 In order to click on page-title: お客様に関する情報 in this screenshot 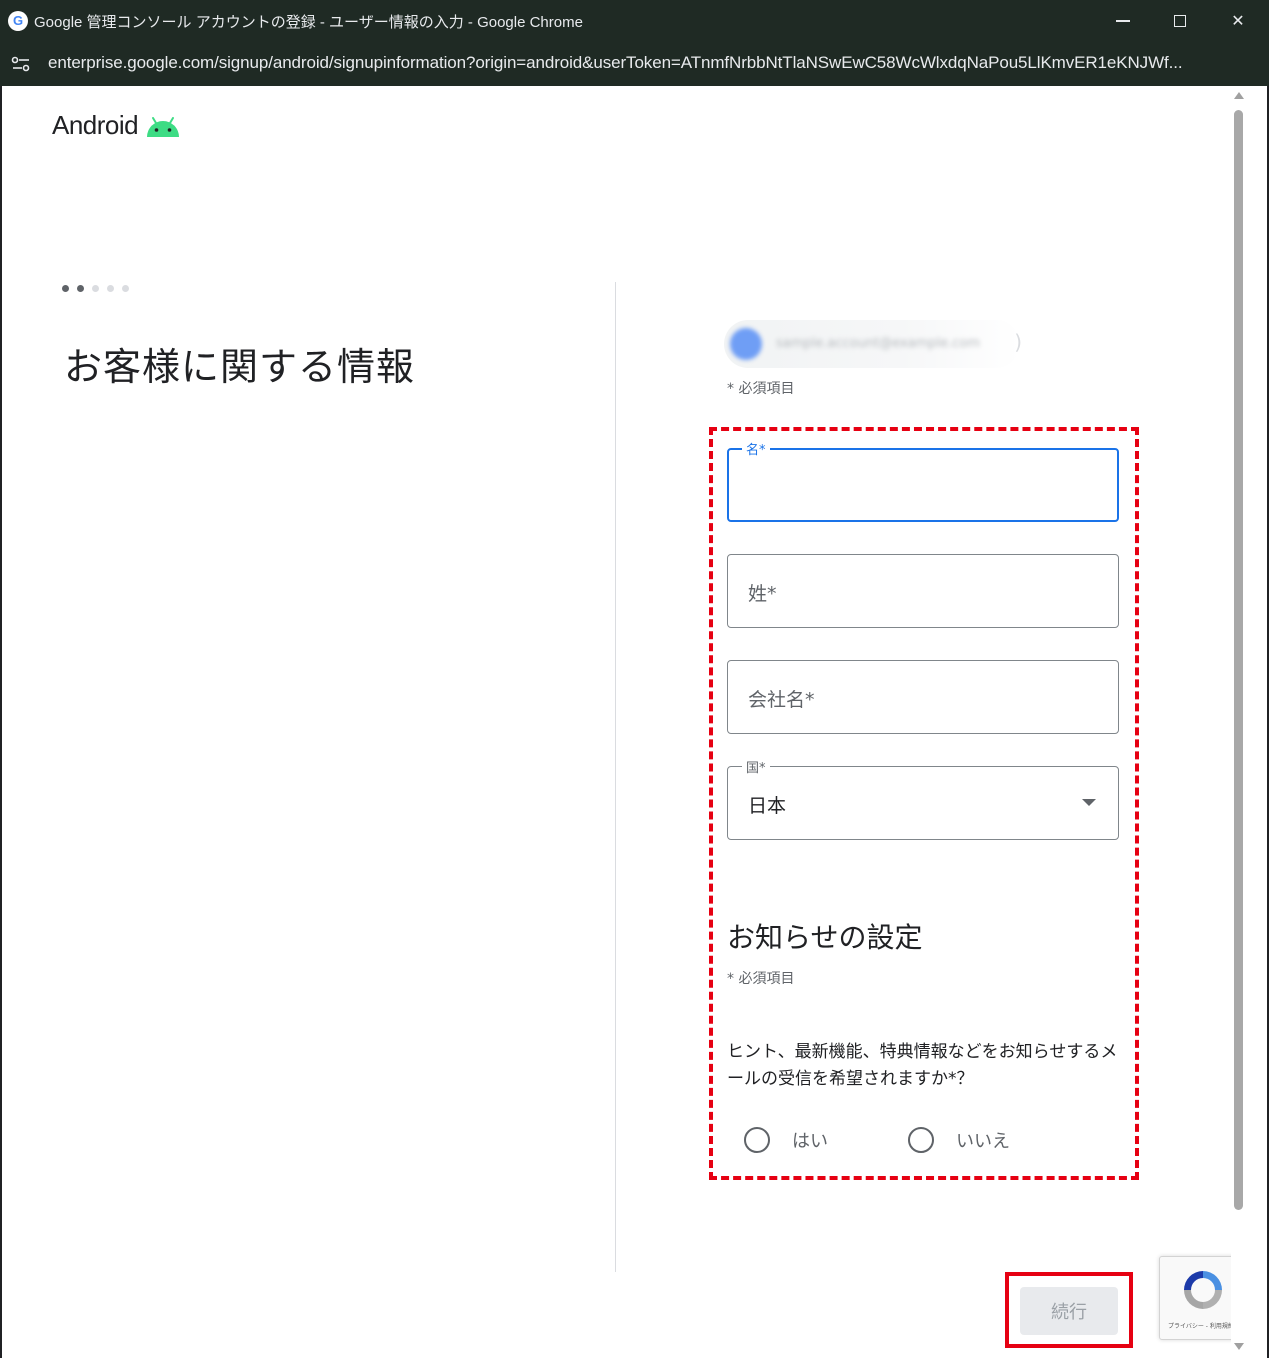, I will do `click(240, 367)`.